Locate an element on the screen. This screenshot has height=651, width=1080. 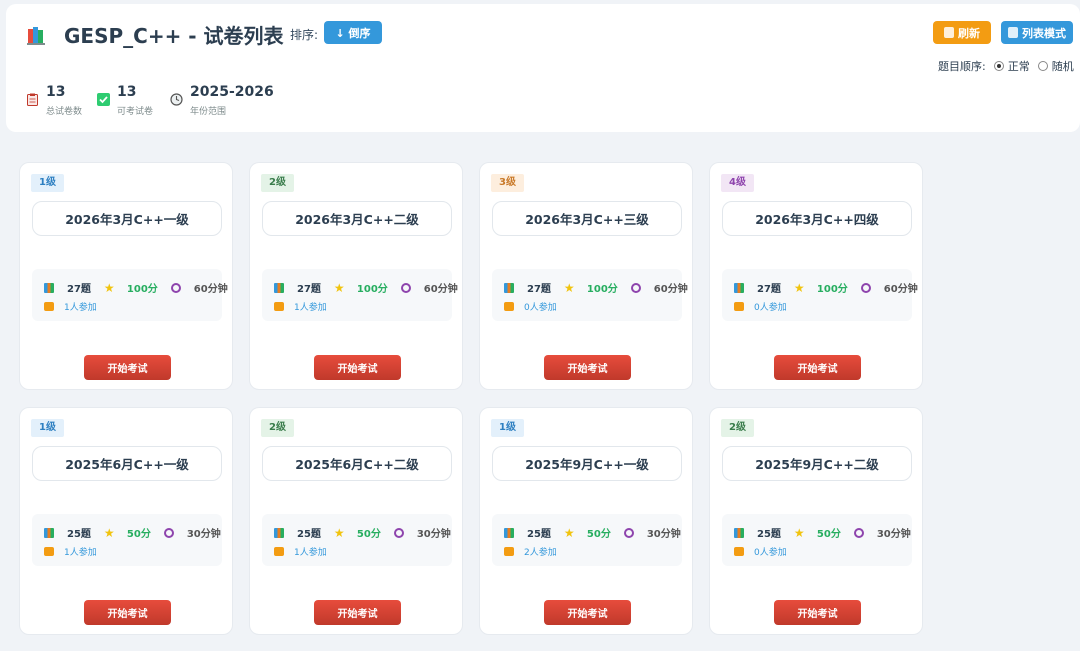
exam-title: 2025年6月C++二级 is located at coordinates (357, 463).